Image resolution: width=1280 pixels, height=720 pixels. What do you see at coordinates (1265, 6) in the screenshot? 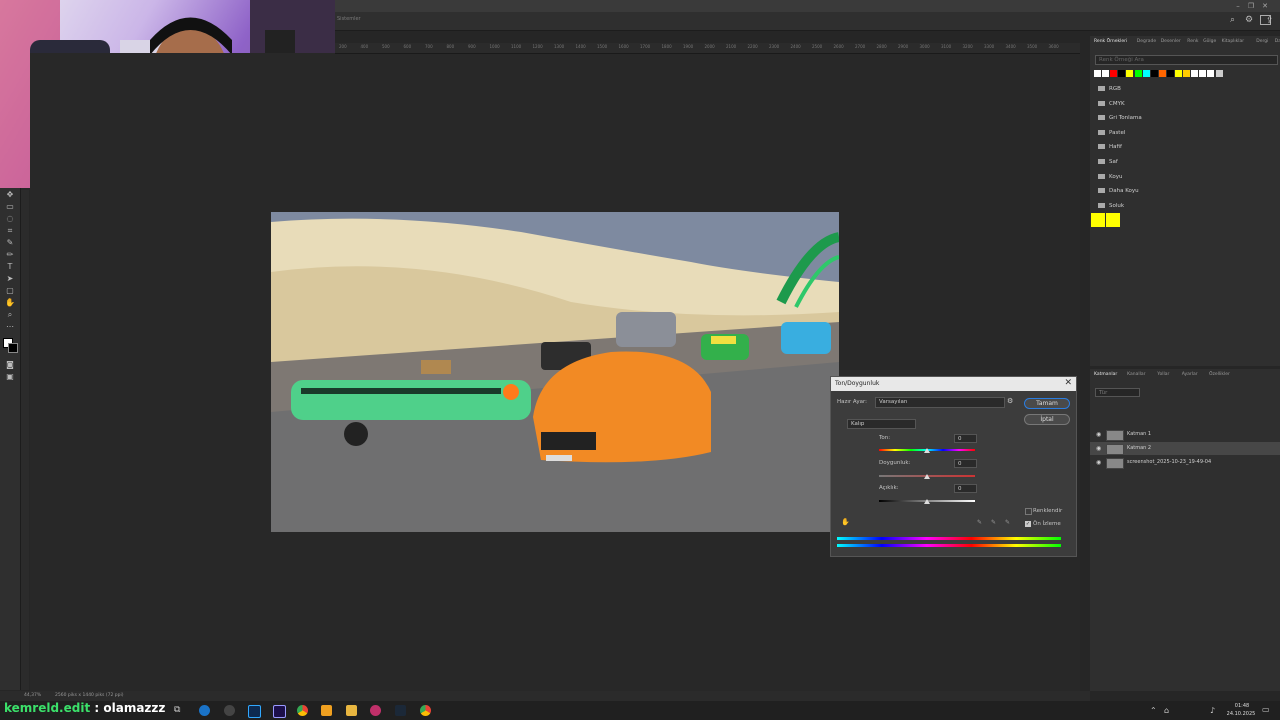
I see `close-window-icon: ✕` at bounding box center [1265, 6].